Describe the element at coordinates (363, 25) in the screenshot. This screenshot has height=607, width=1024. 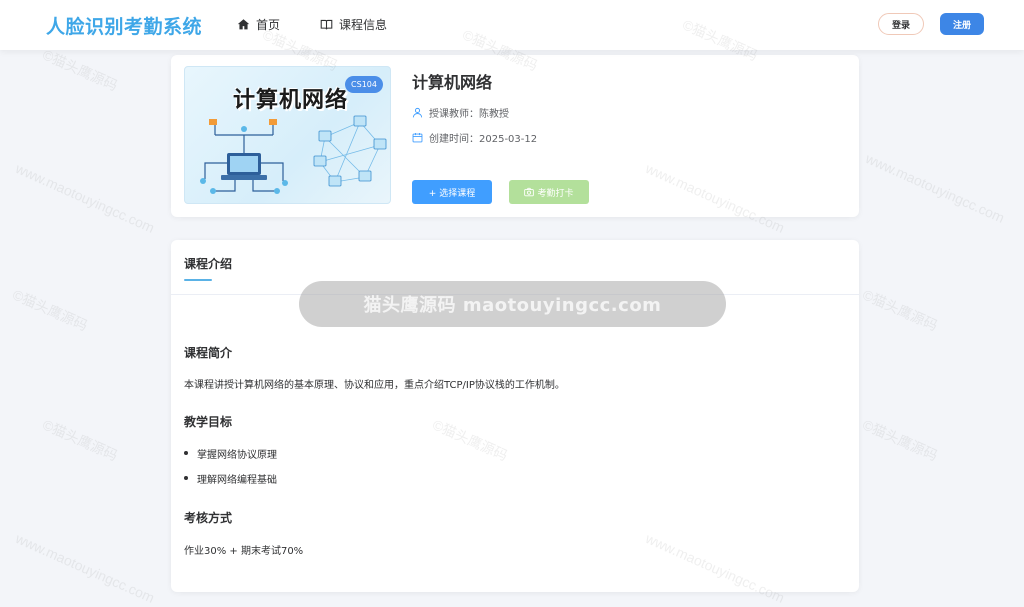
I see `nav-course-label: 课程信息` at that location.